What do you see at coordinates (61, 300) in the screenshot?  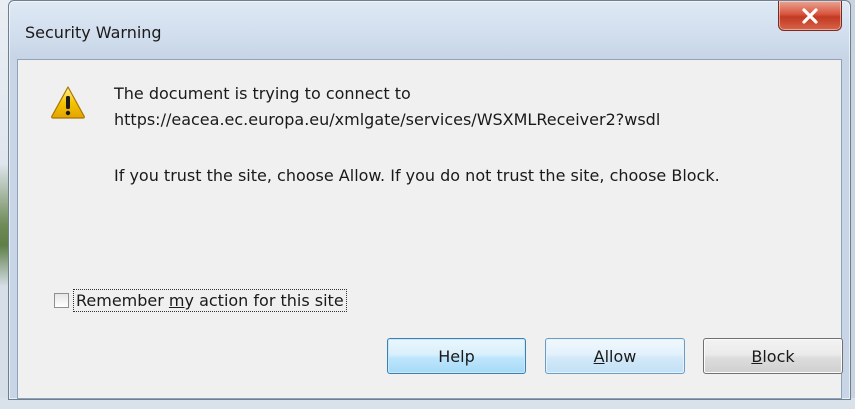 I see `remember-checkbox` at bounding box center [61, 300].